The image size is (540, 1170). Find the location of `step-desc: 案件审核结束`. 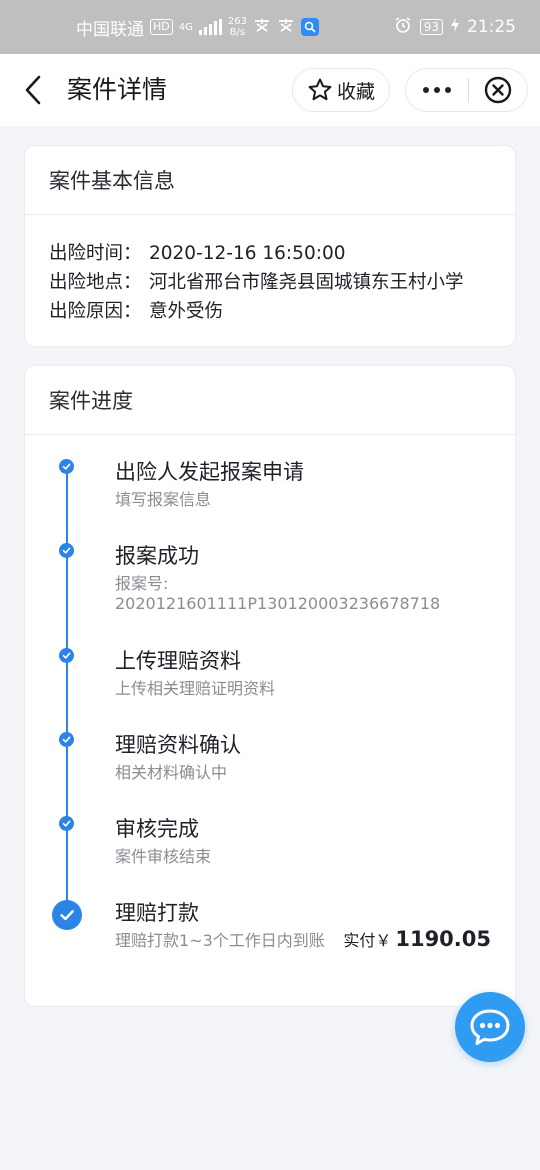

step-desc: 案件审核结束 is located at coordinates (163, 856).